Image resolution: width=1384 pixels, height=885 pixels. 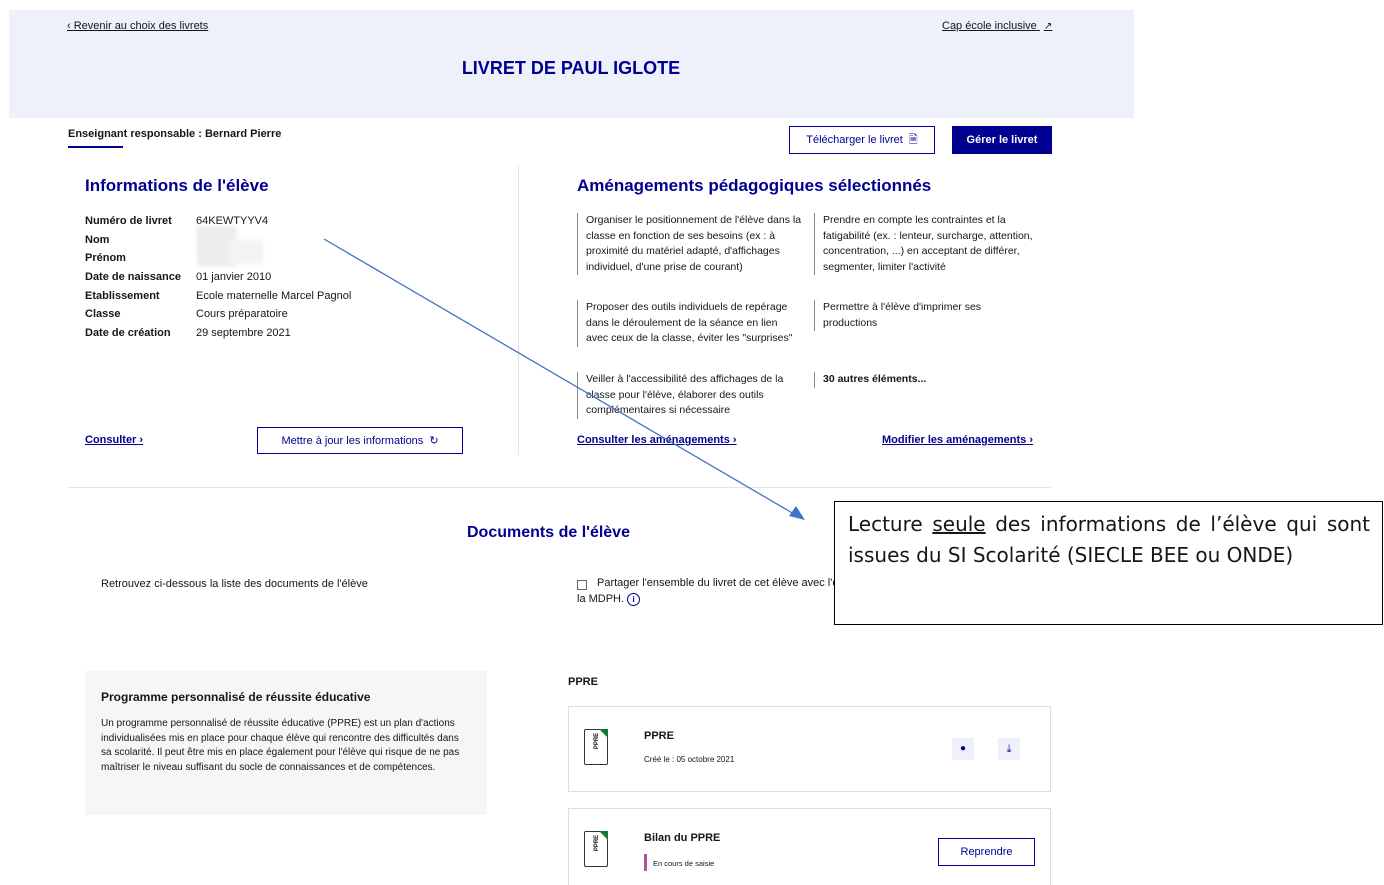 What do you see at coordinates (559, 376) in the screenshot?
I see `arrow-line` at bounding box center [559, 376].